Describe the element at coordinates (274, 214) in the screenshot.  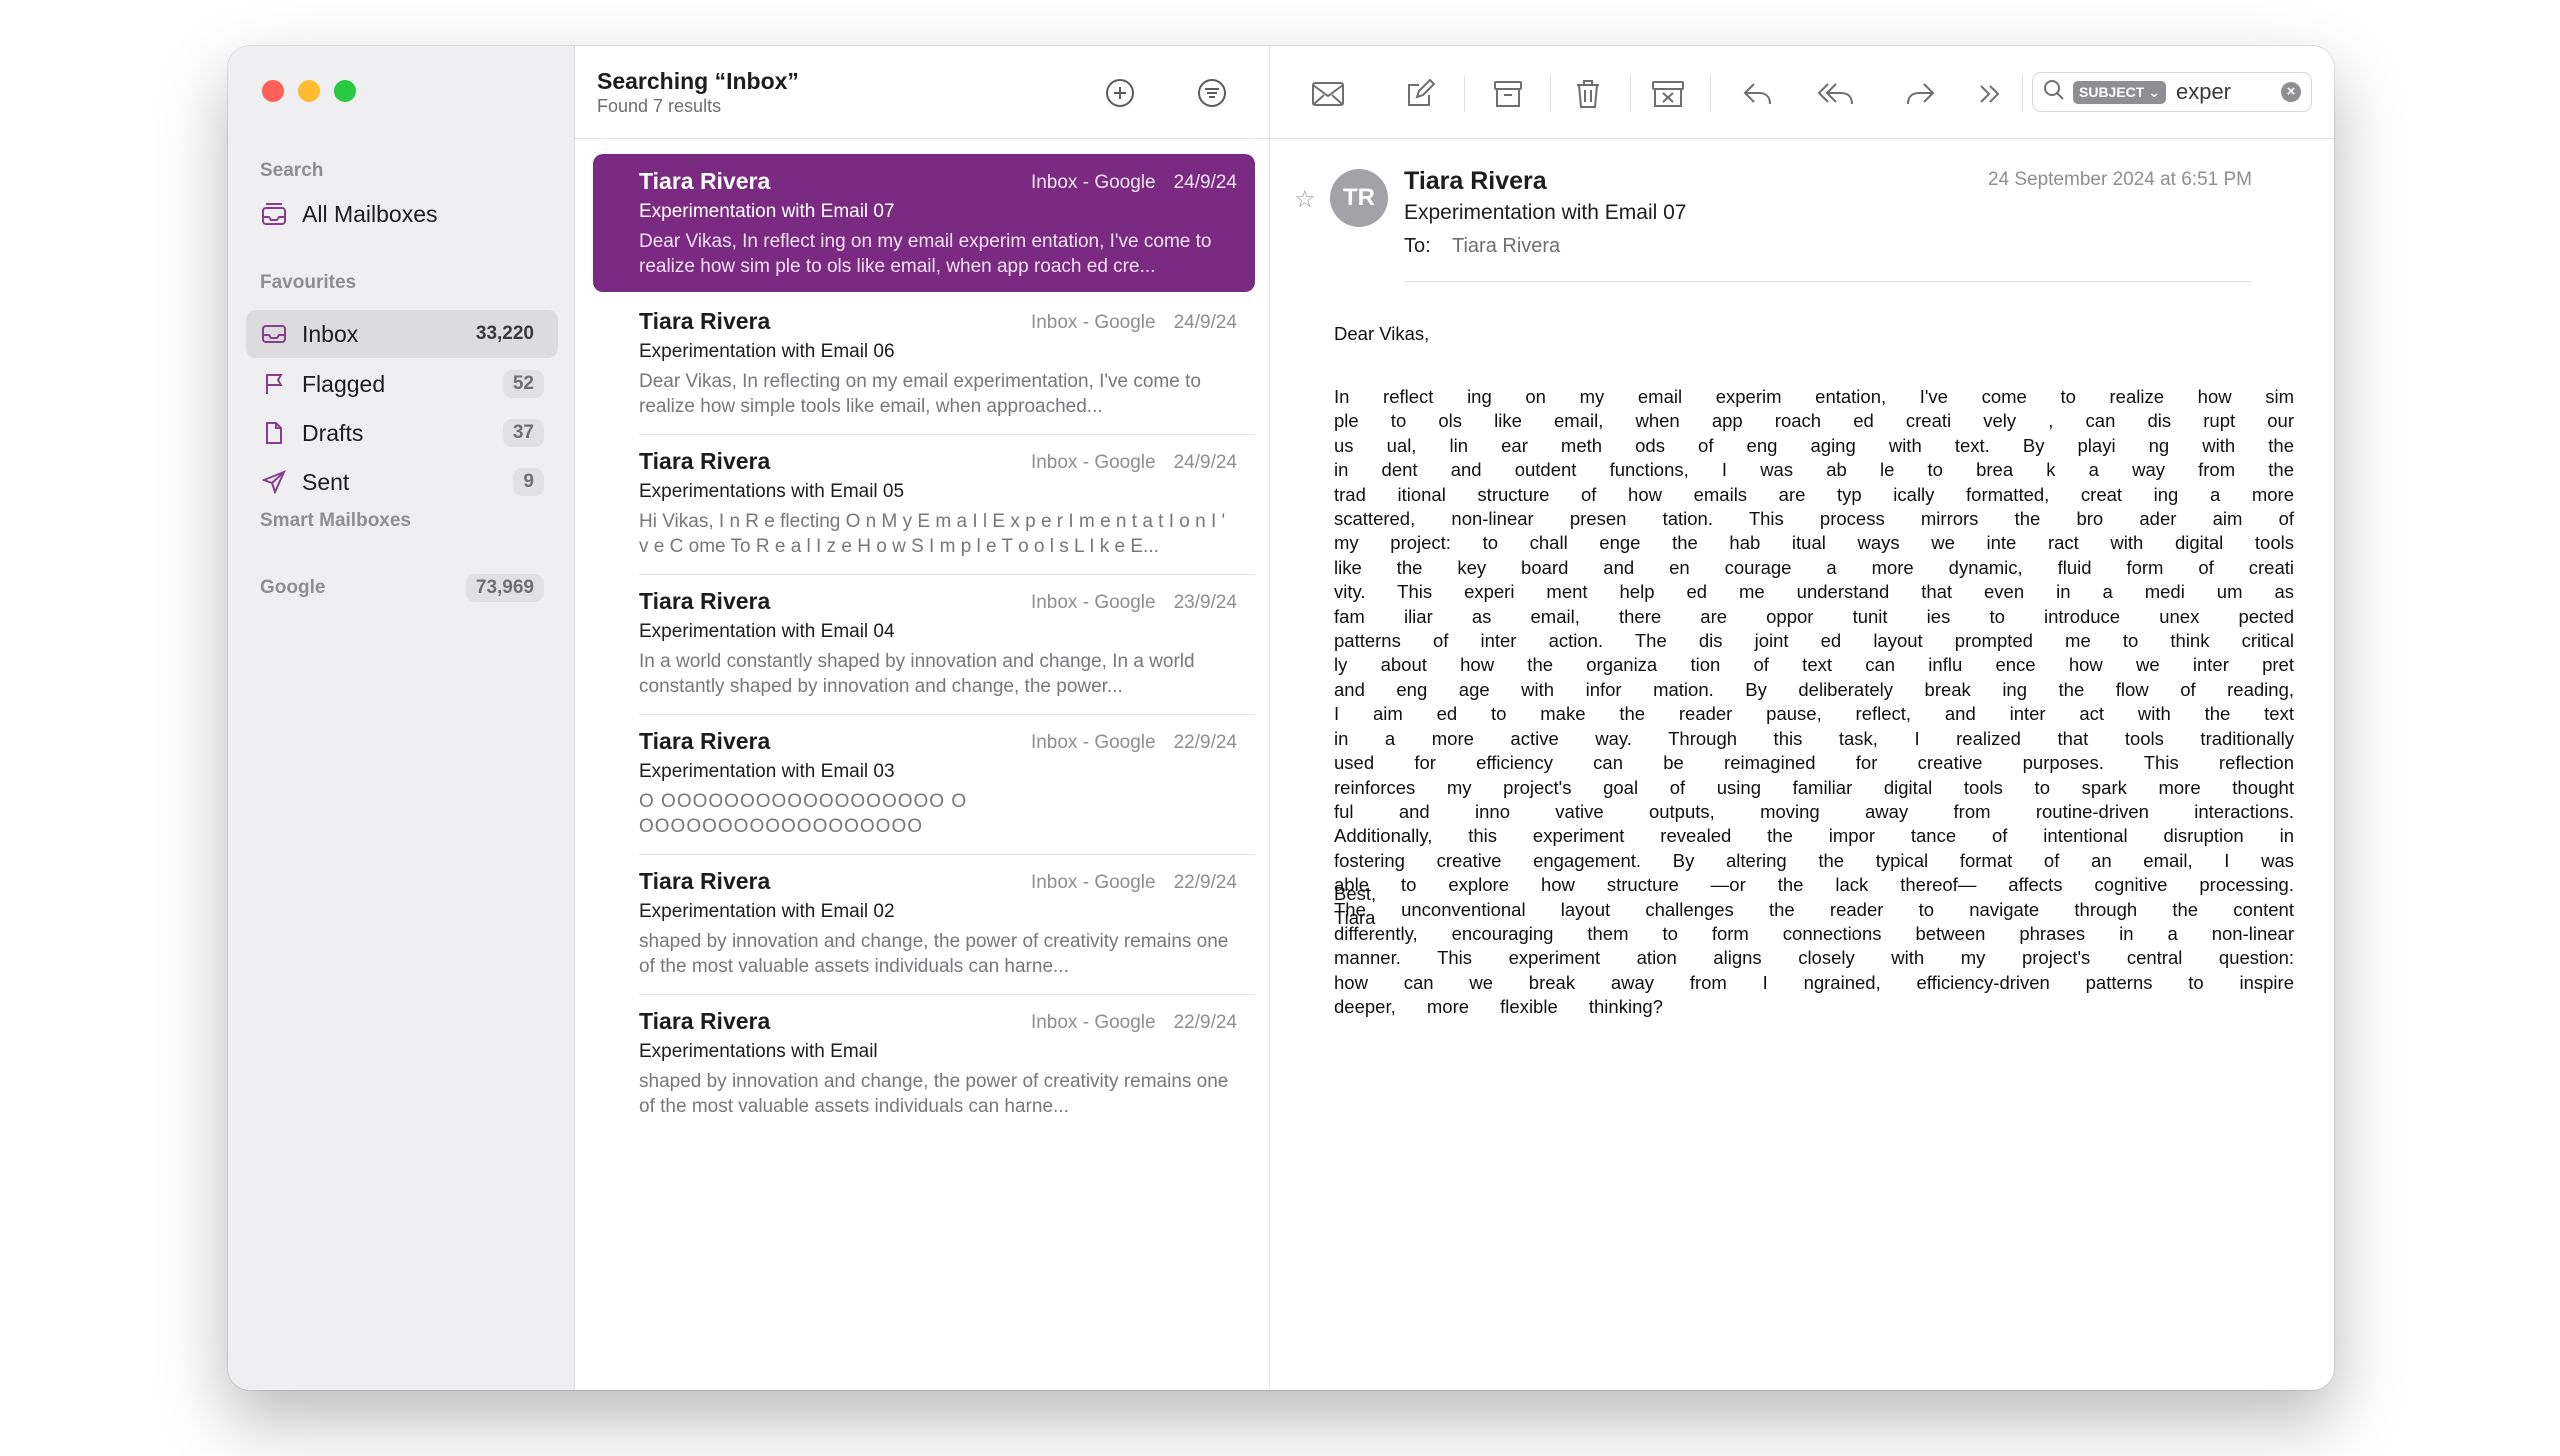
I see `tray-stack-icon` at that location.